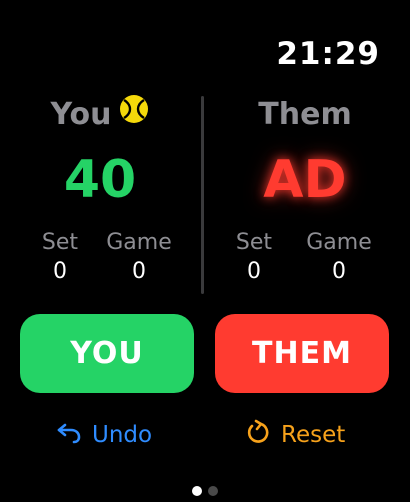 The width and height of the screenshot is (410, 502). Describe the element at coordinates (100, 180) in the screenshot. I see `you-points: 40` at that location.